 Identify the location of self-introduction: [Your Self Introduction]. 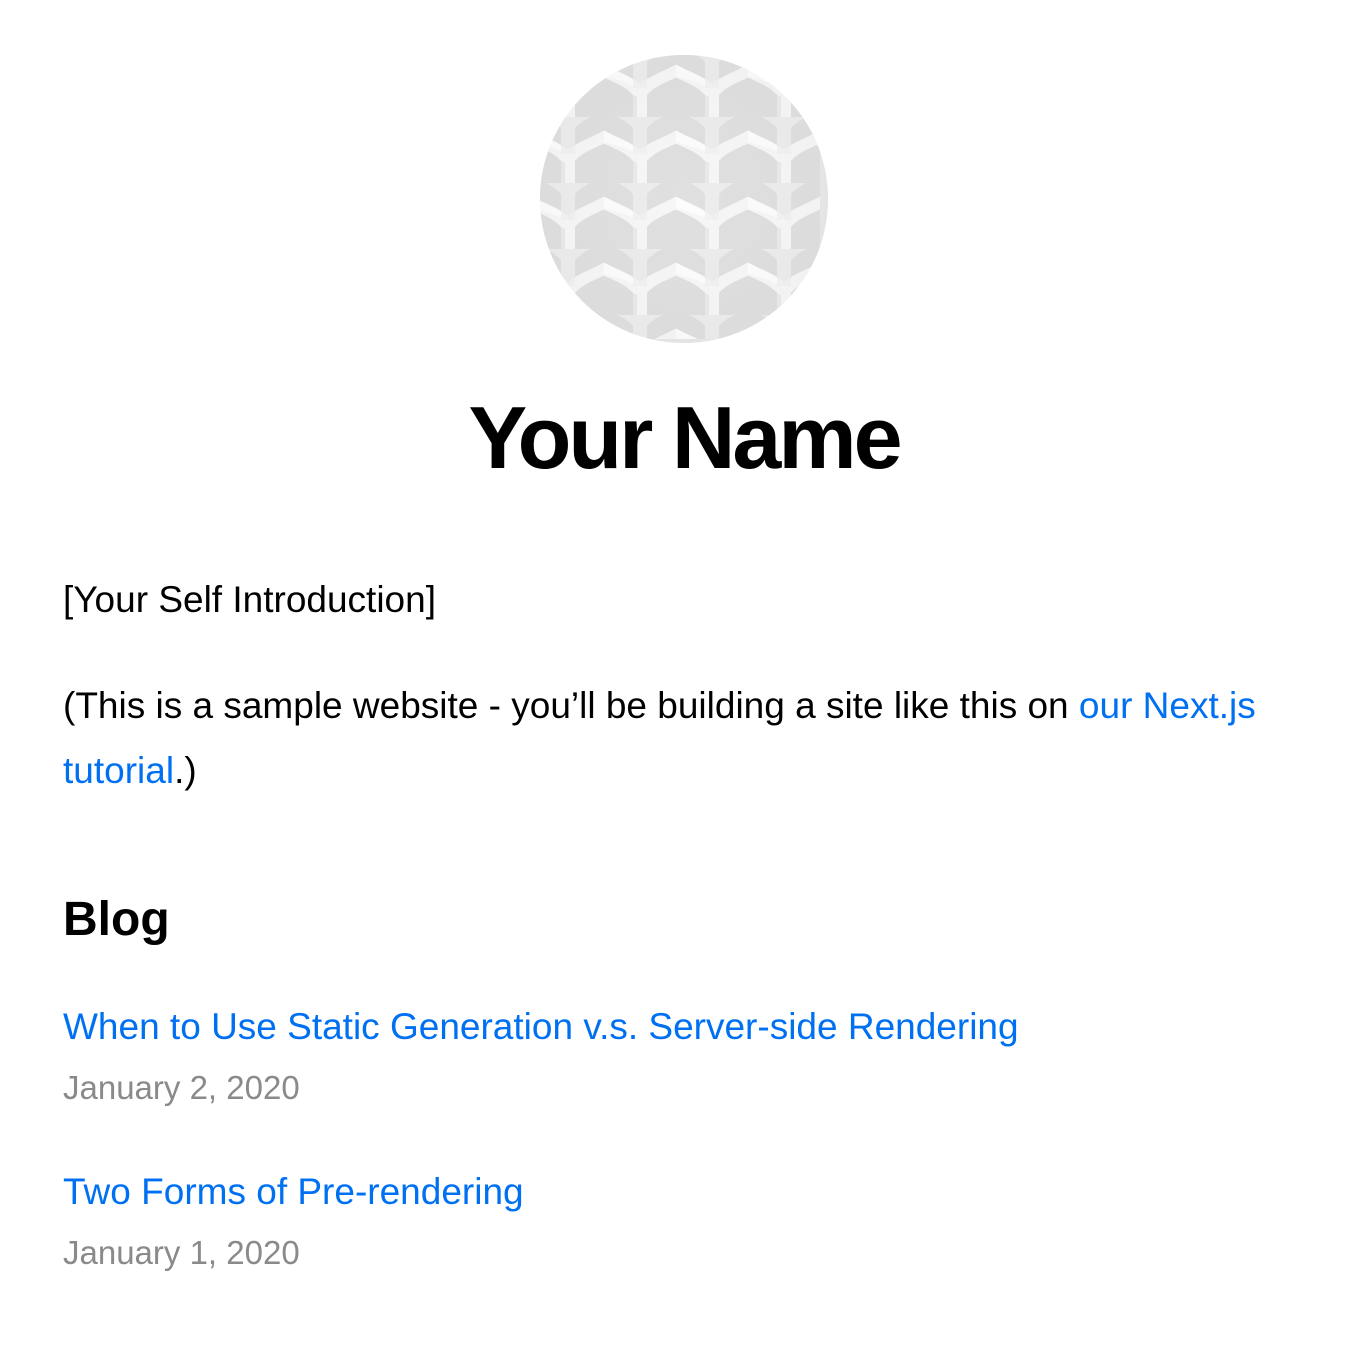
(249, 599).